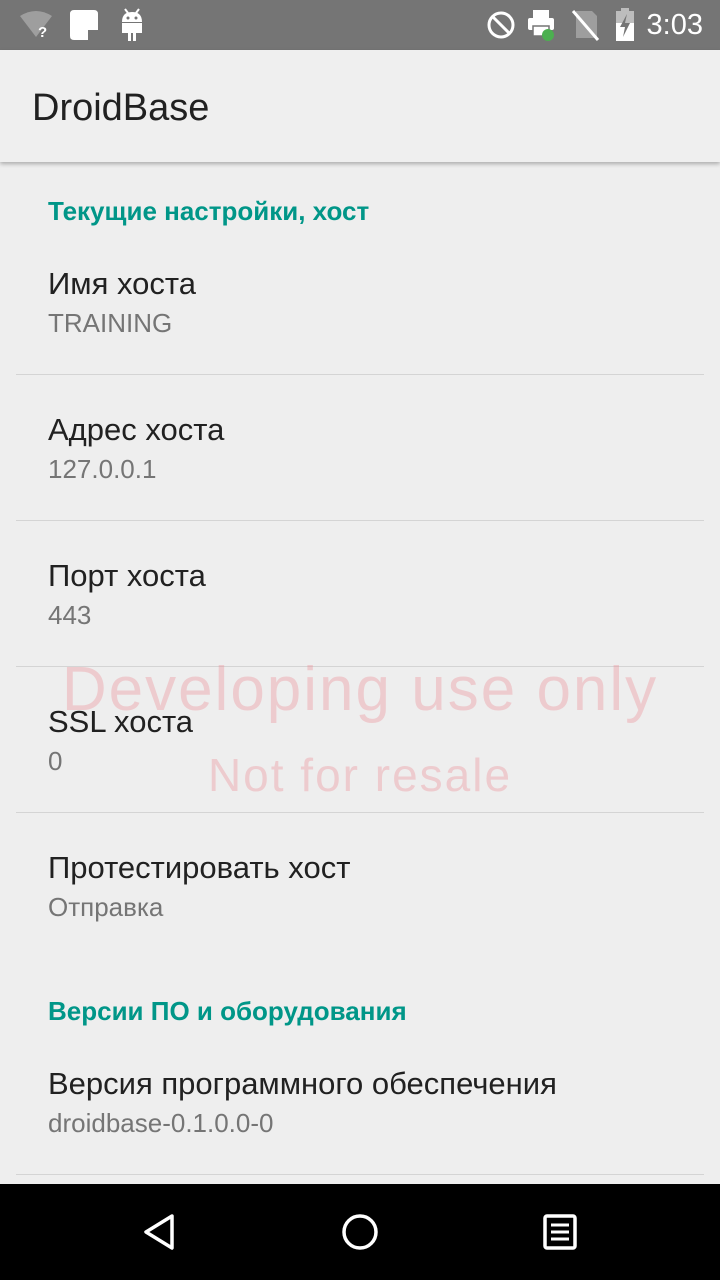  Describe the element at coordinates (55, 761) in the screenshot. I see `pref-summary: 0` at that location.